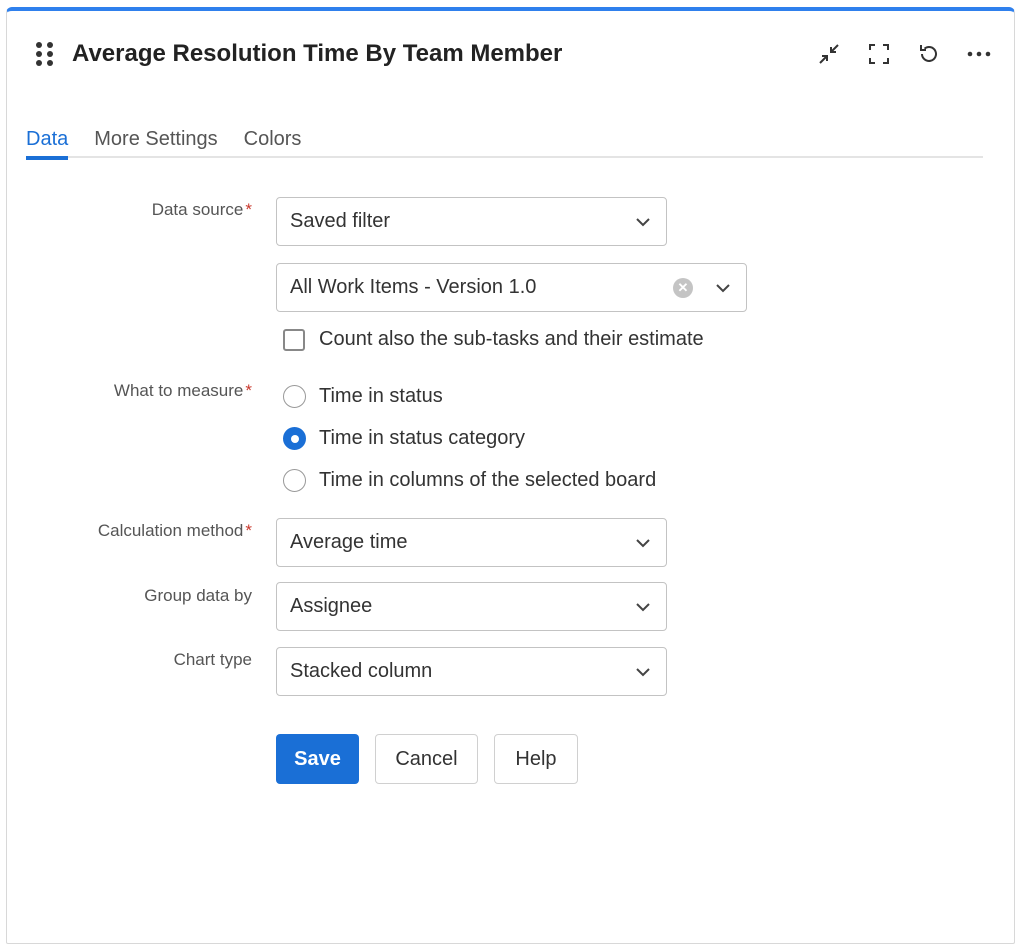 The image size is (1023, 951). Describe the element at coordinates (340, 221) in the screenshot. I see `data-source-value: Saved filter` at that location.